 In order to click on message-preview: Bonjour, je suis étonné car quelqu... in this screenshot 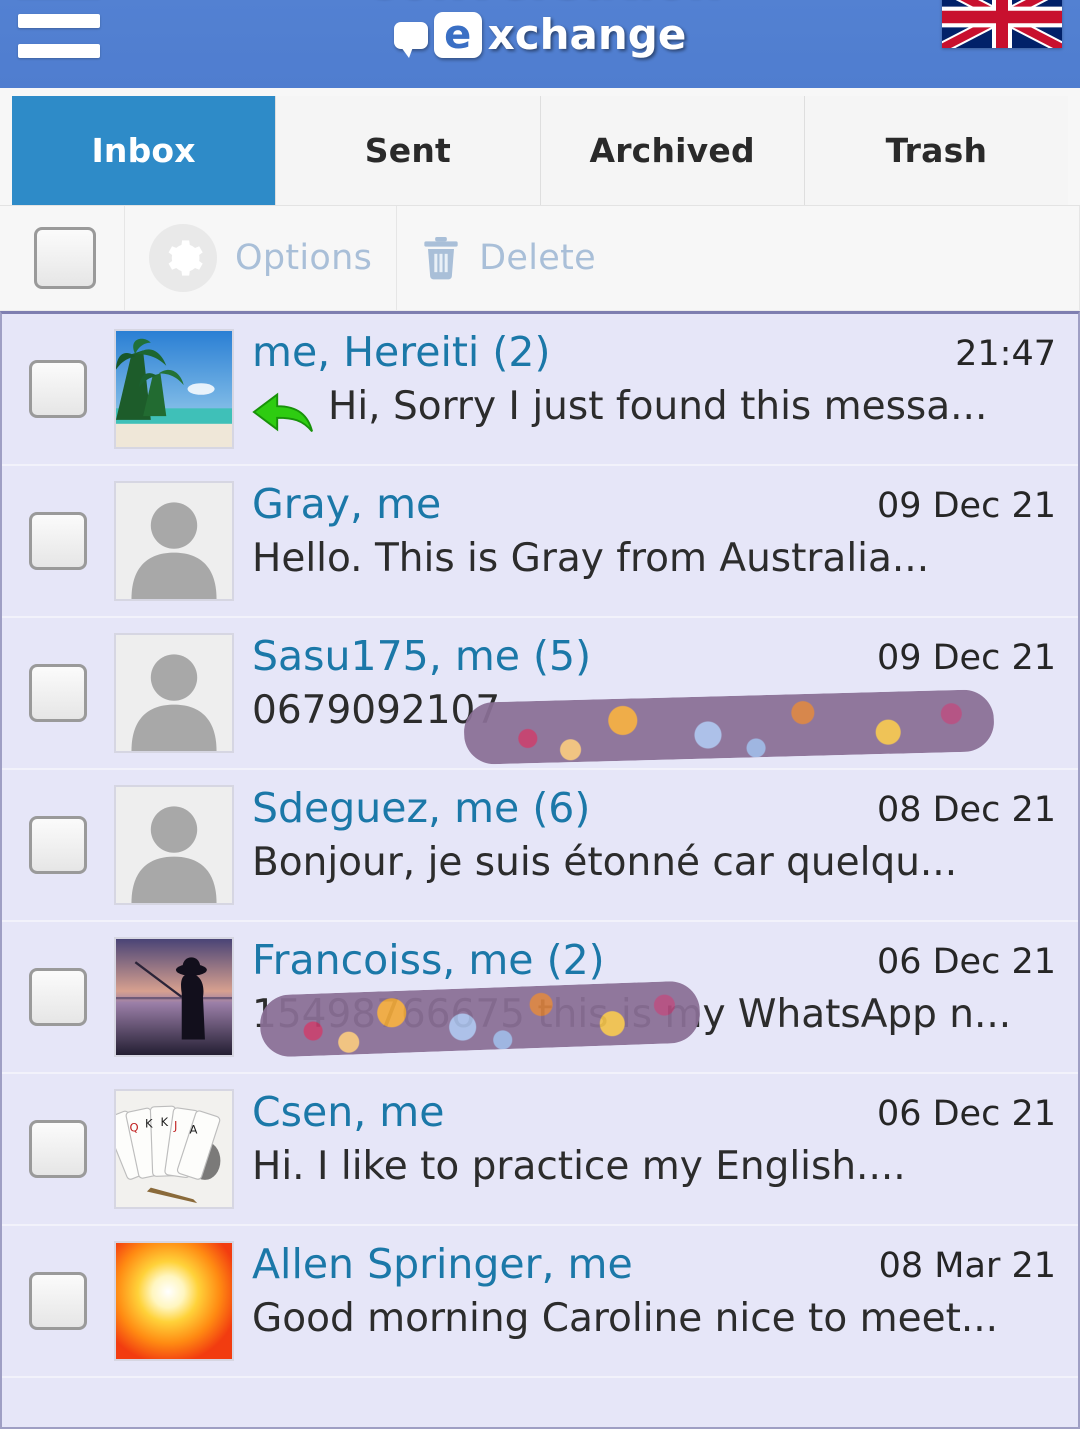, I will do `click(665, 863)`.